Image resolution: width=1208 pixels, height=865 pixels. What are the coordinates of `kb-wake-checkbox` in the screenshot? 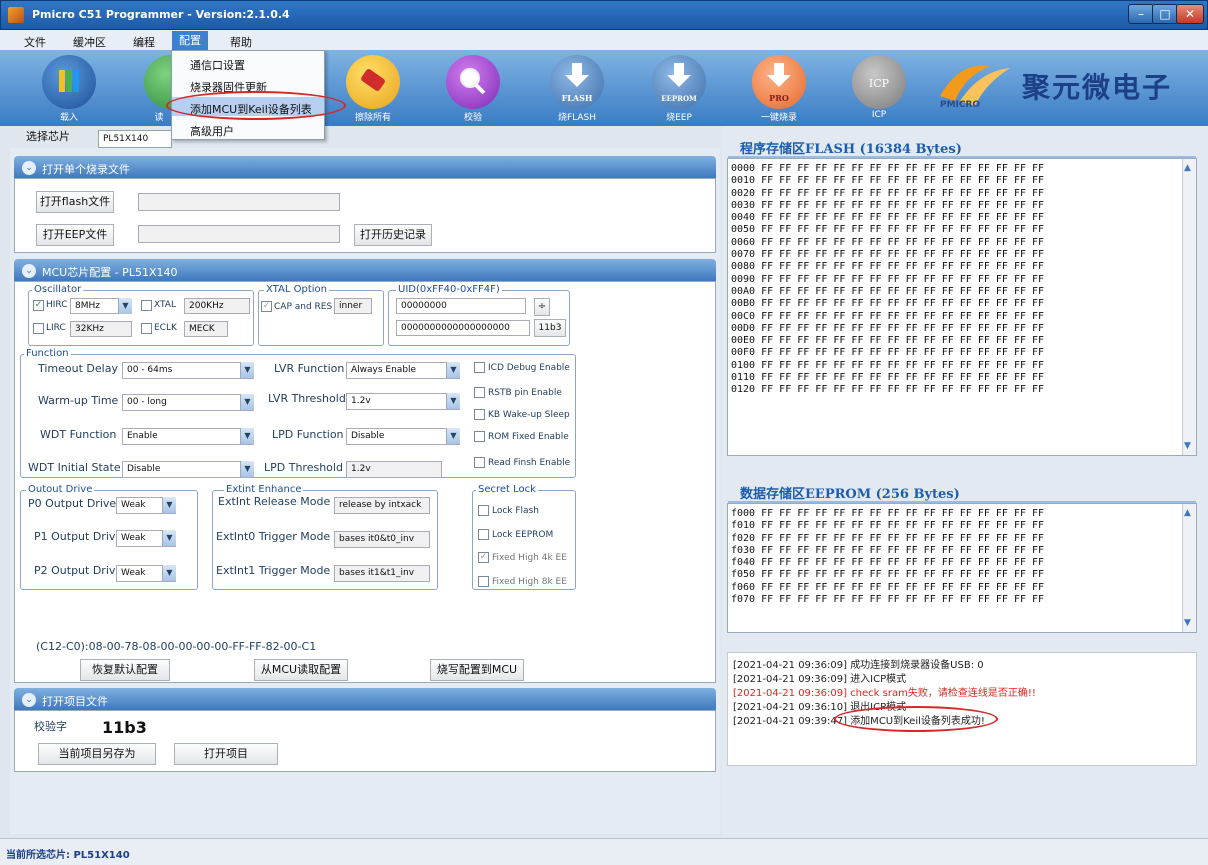 It's located at (479, 414).